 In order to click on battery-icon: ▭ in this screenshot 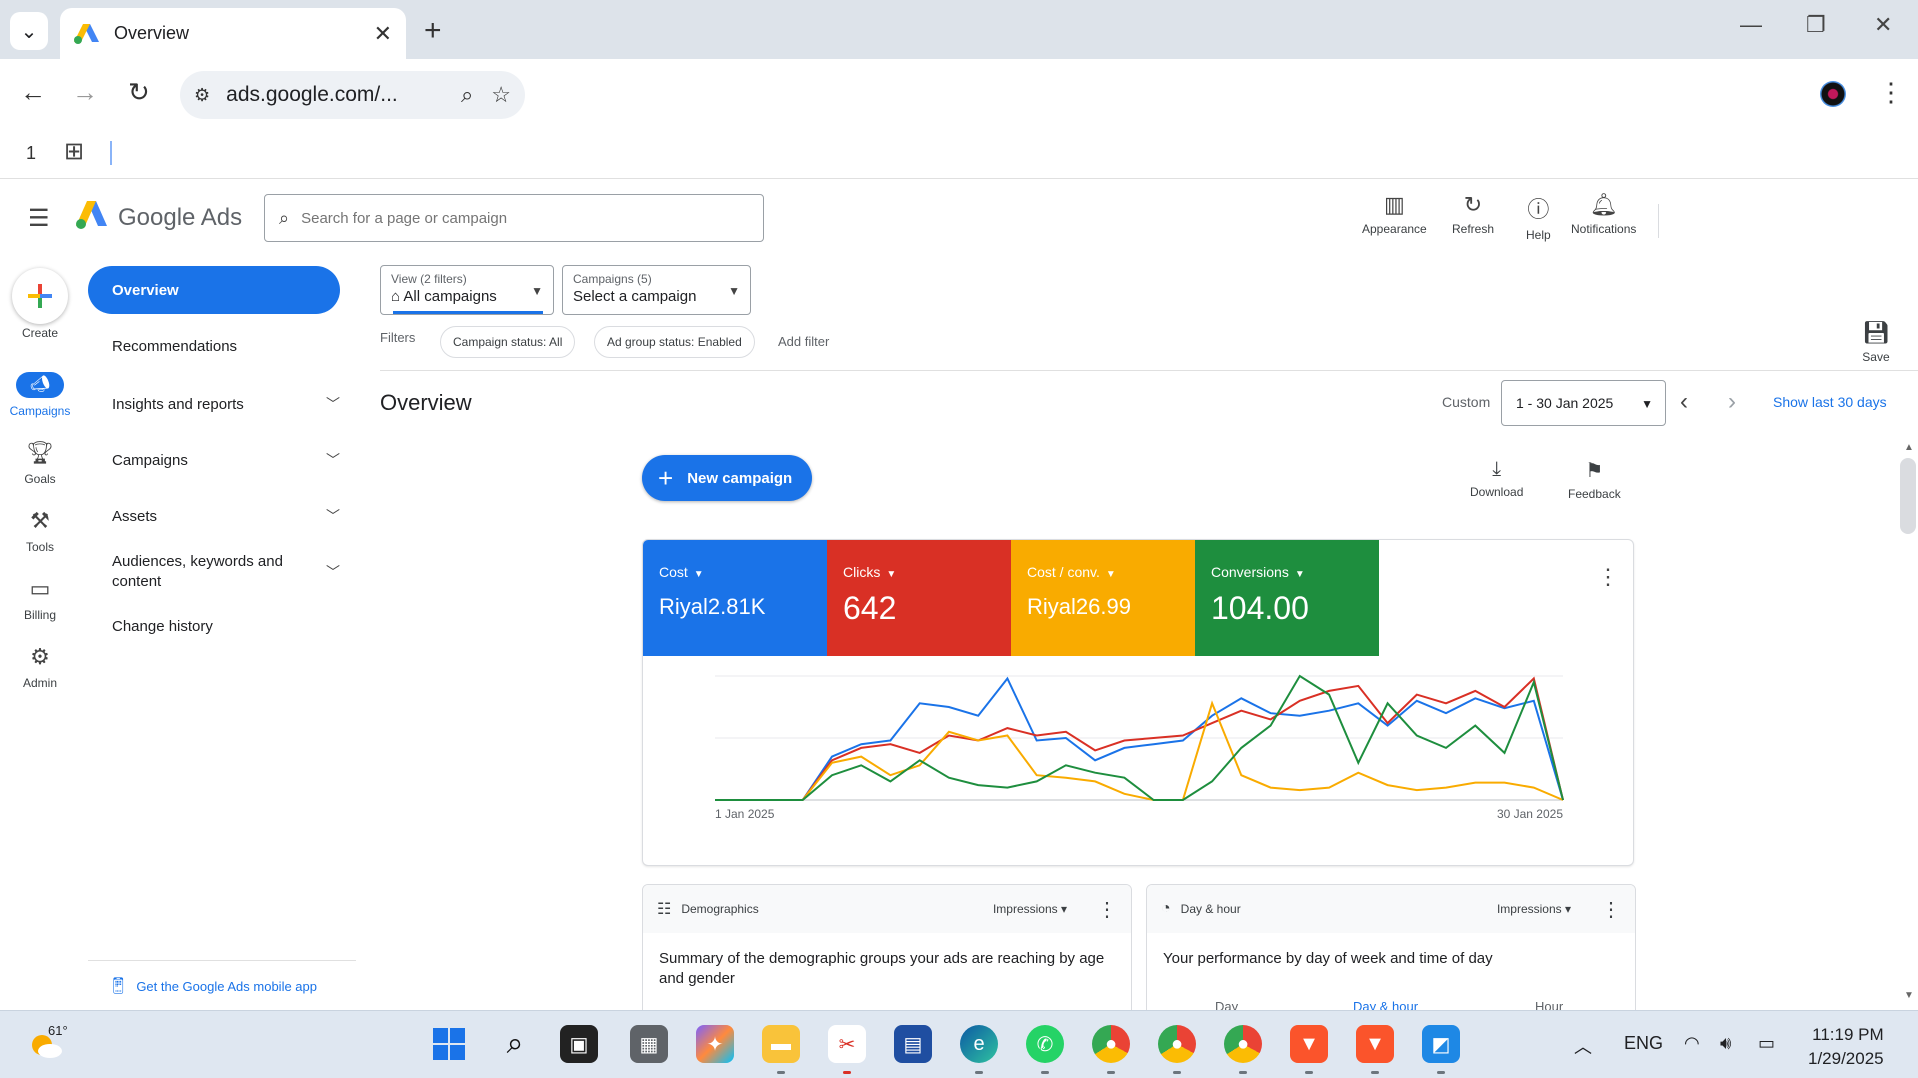, I will do `click(1766, 1043)`.